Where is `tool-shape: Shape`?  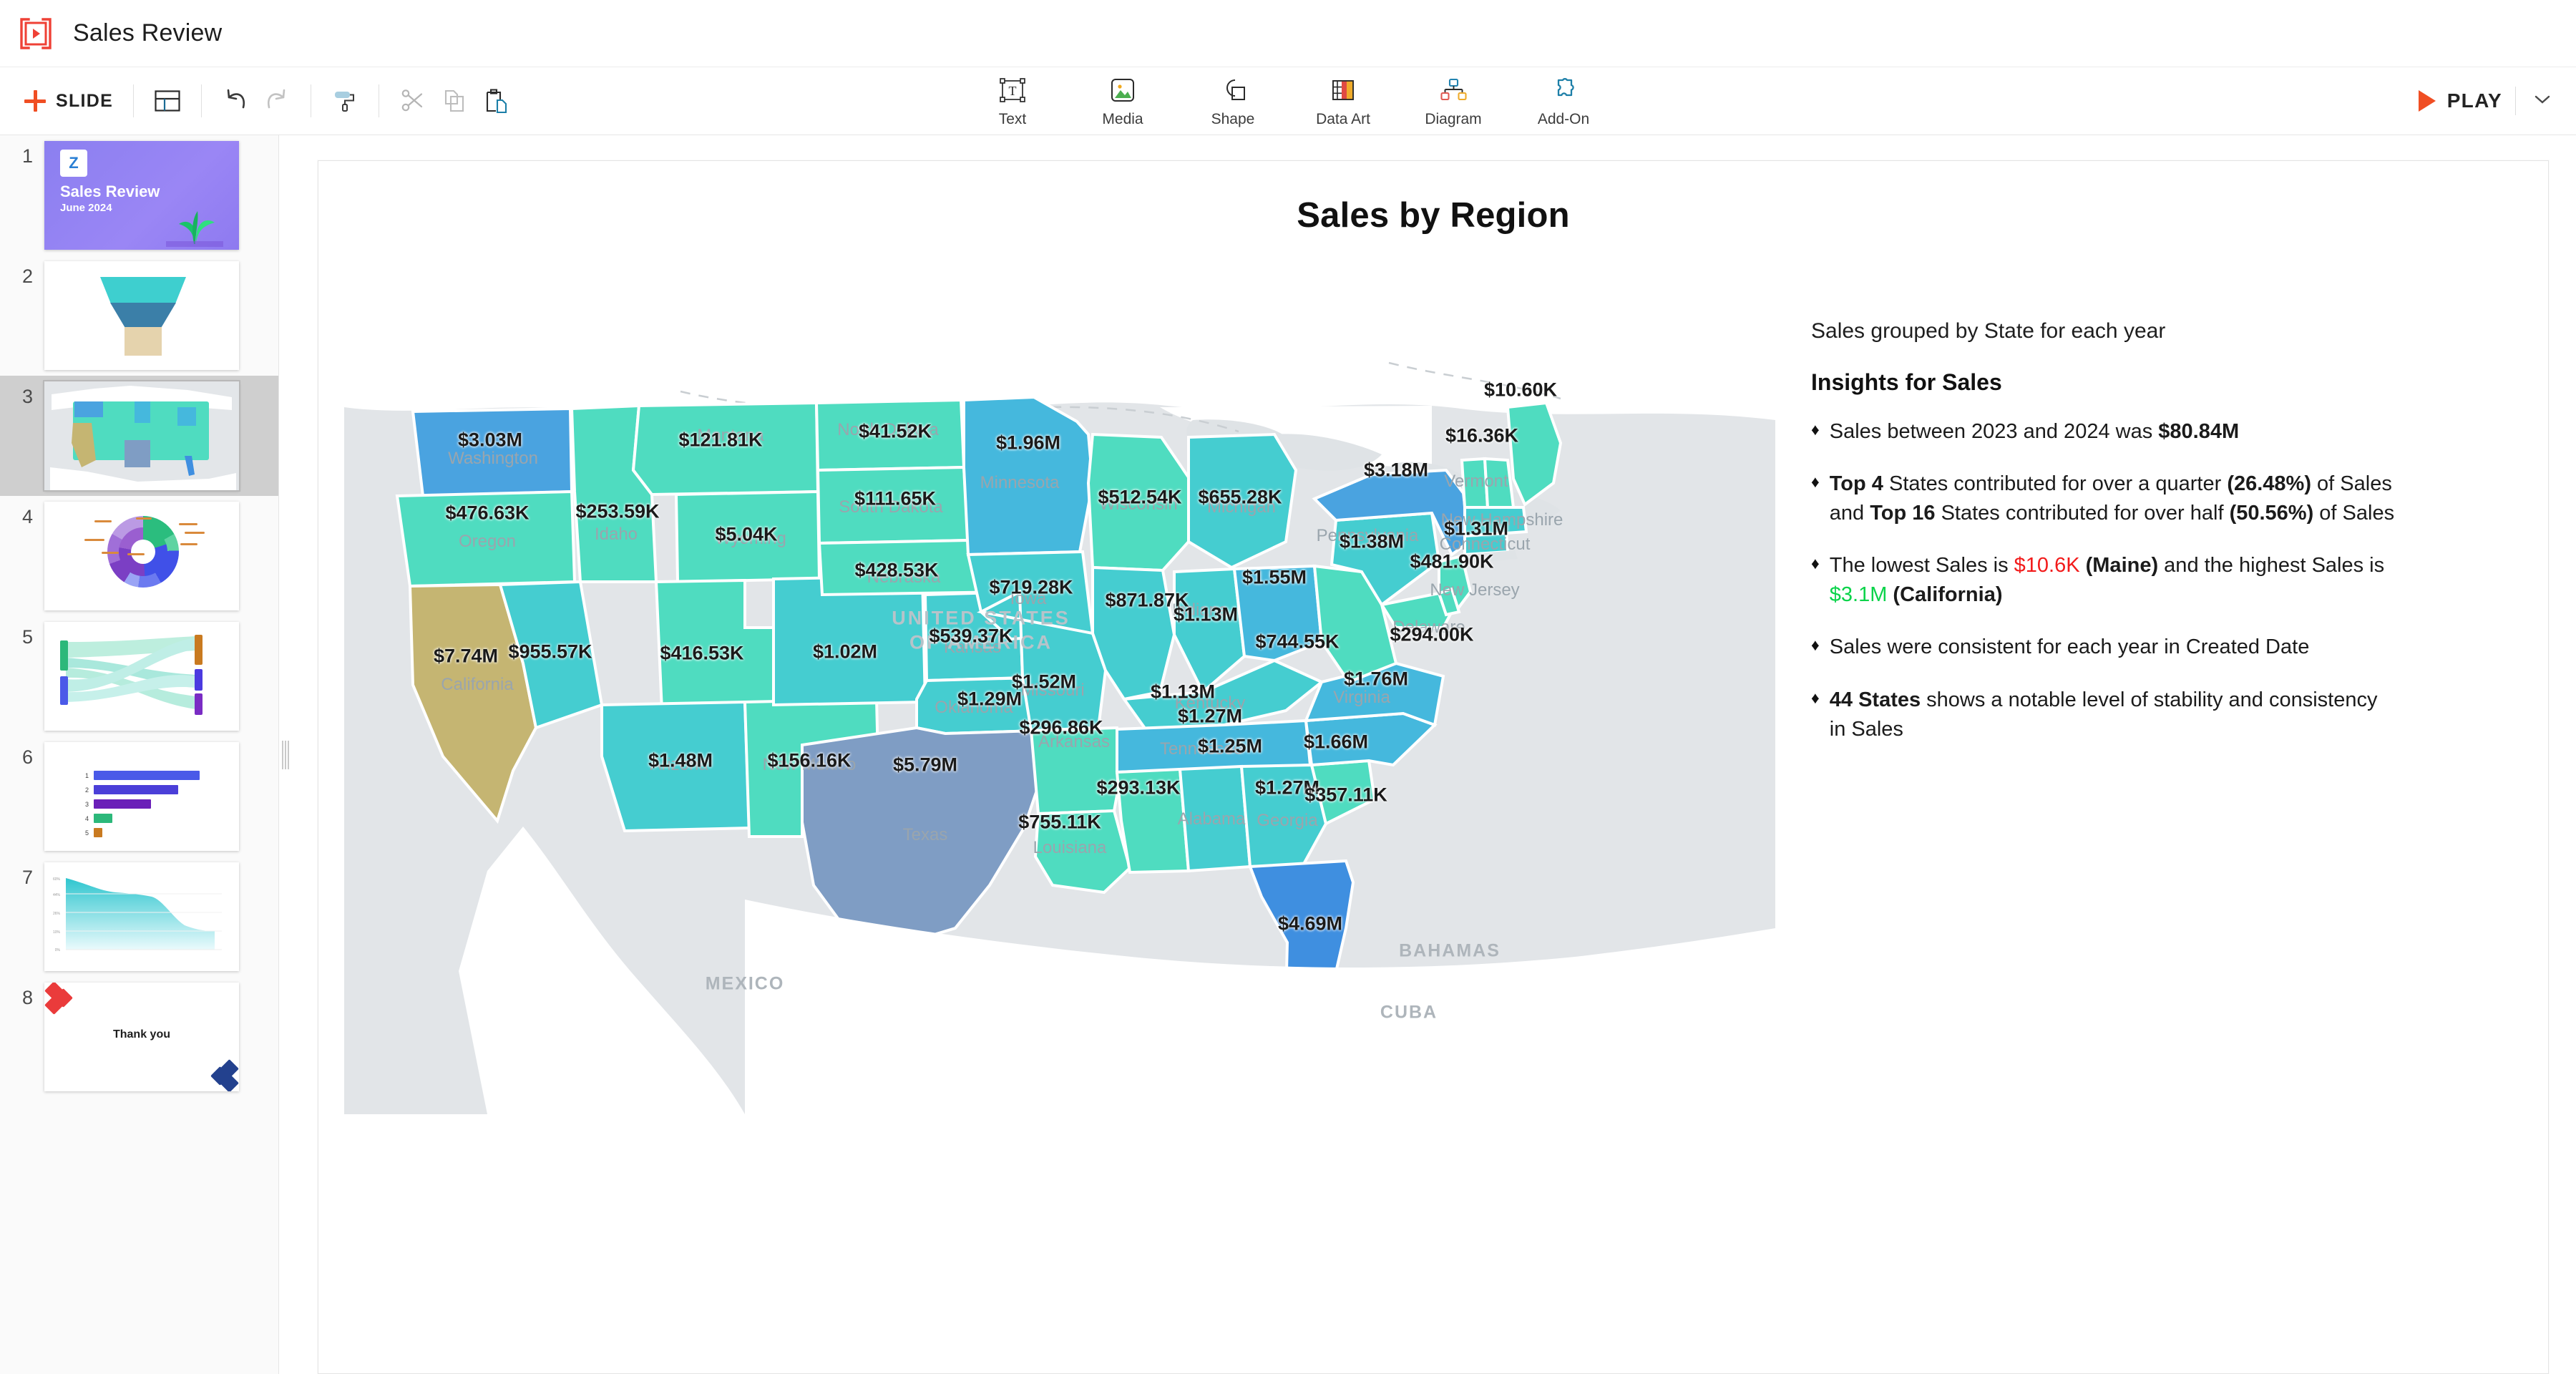
tool-shape: Shape is located at coordinates (1233, 100).